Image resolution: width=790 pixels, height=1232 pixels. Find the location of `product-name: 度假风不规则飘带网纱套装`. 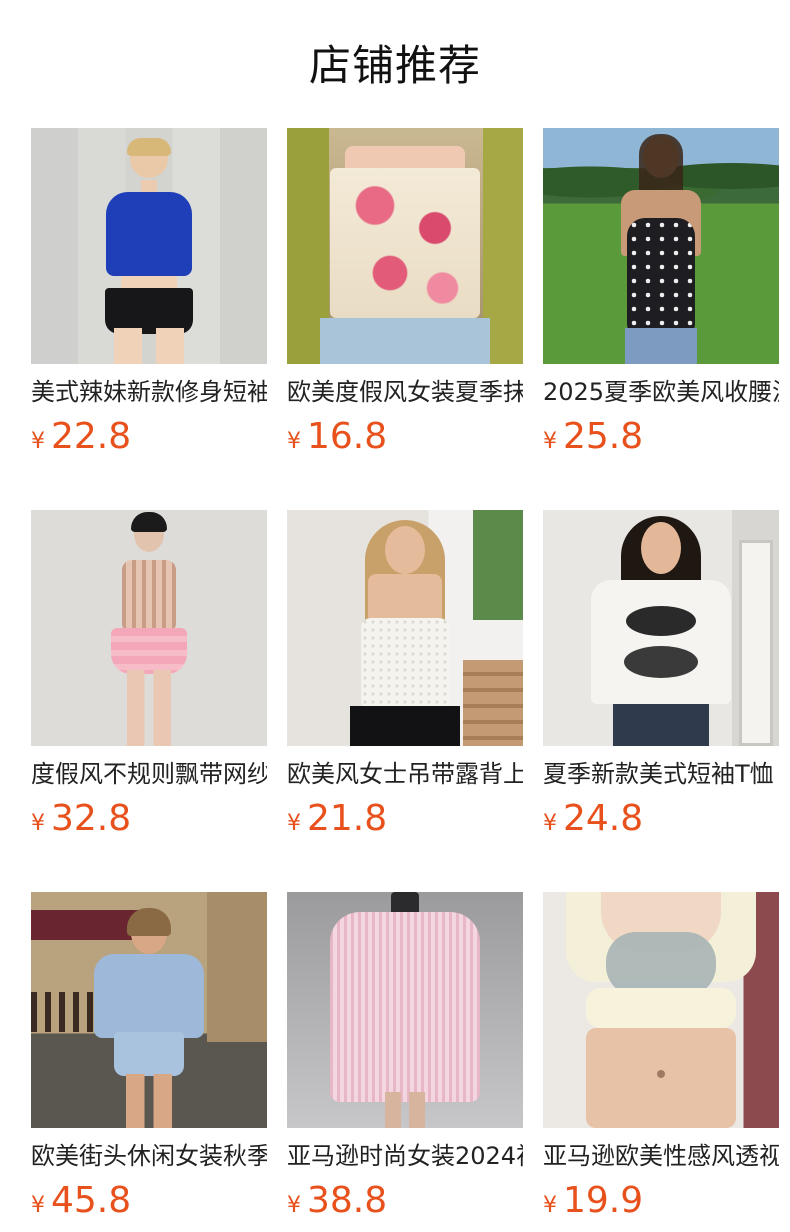

product-name: 度假风不规则飘带网纱套装 is located at coordinates (149, 774).